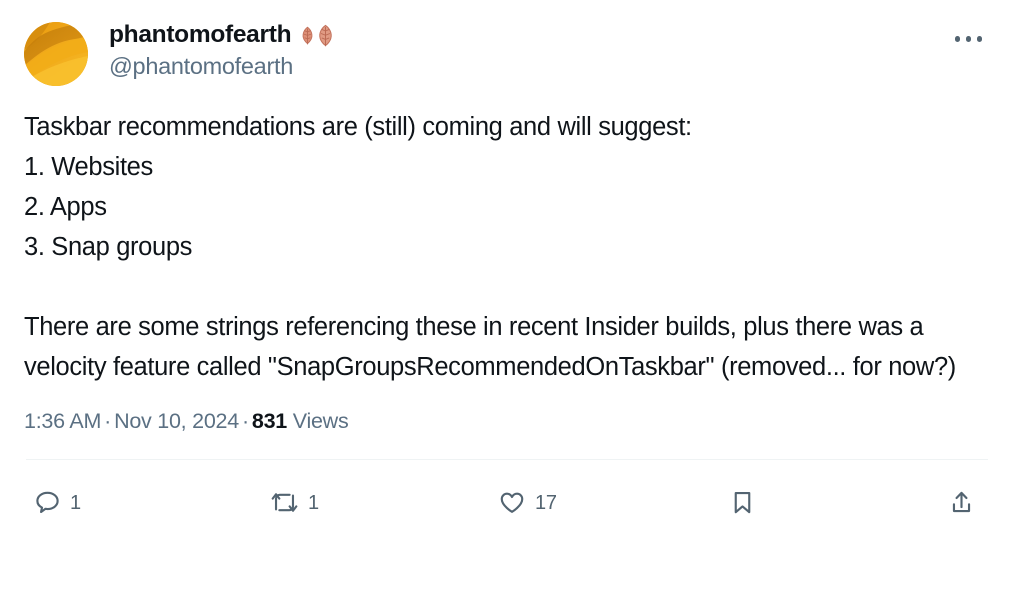  I want to click on share-icon, so click(961, 502).